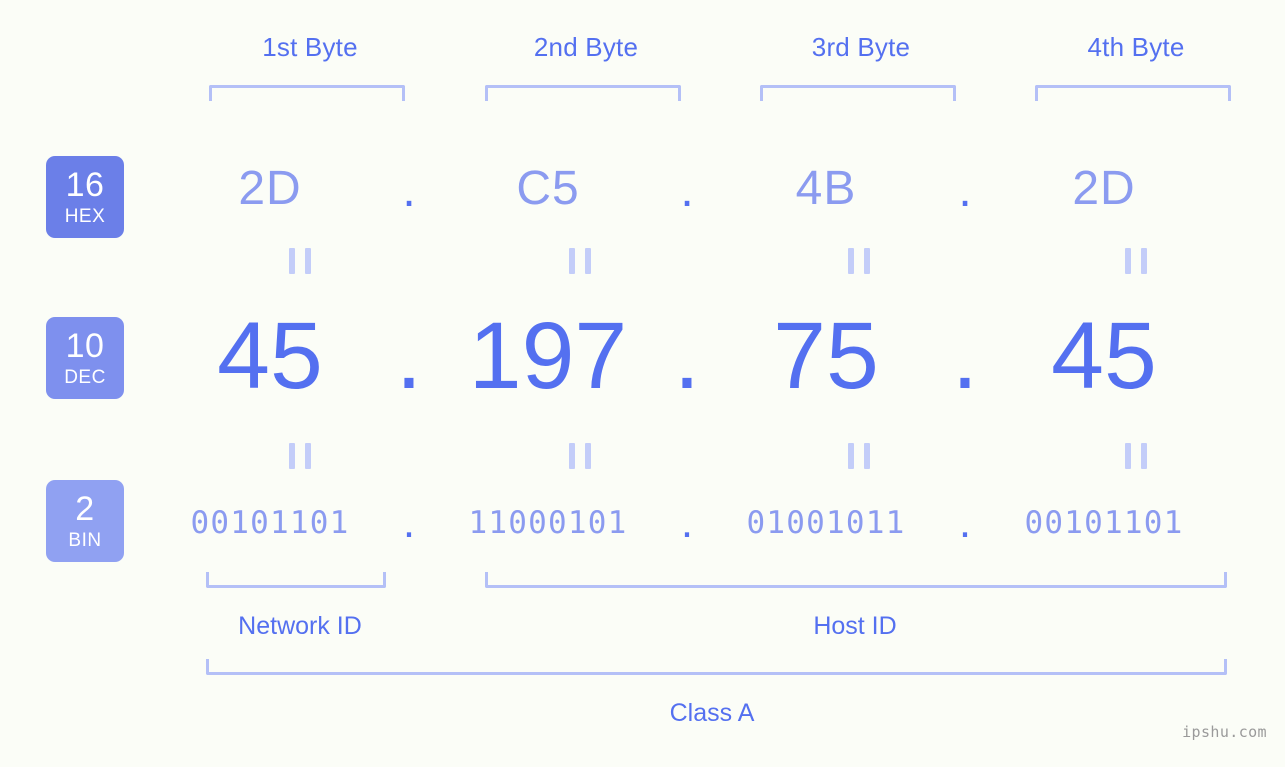  I want to click on dec-byte-3: 75, so click(826, 355).